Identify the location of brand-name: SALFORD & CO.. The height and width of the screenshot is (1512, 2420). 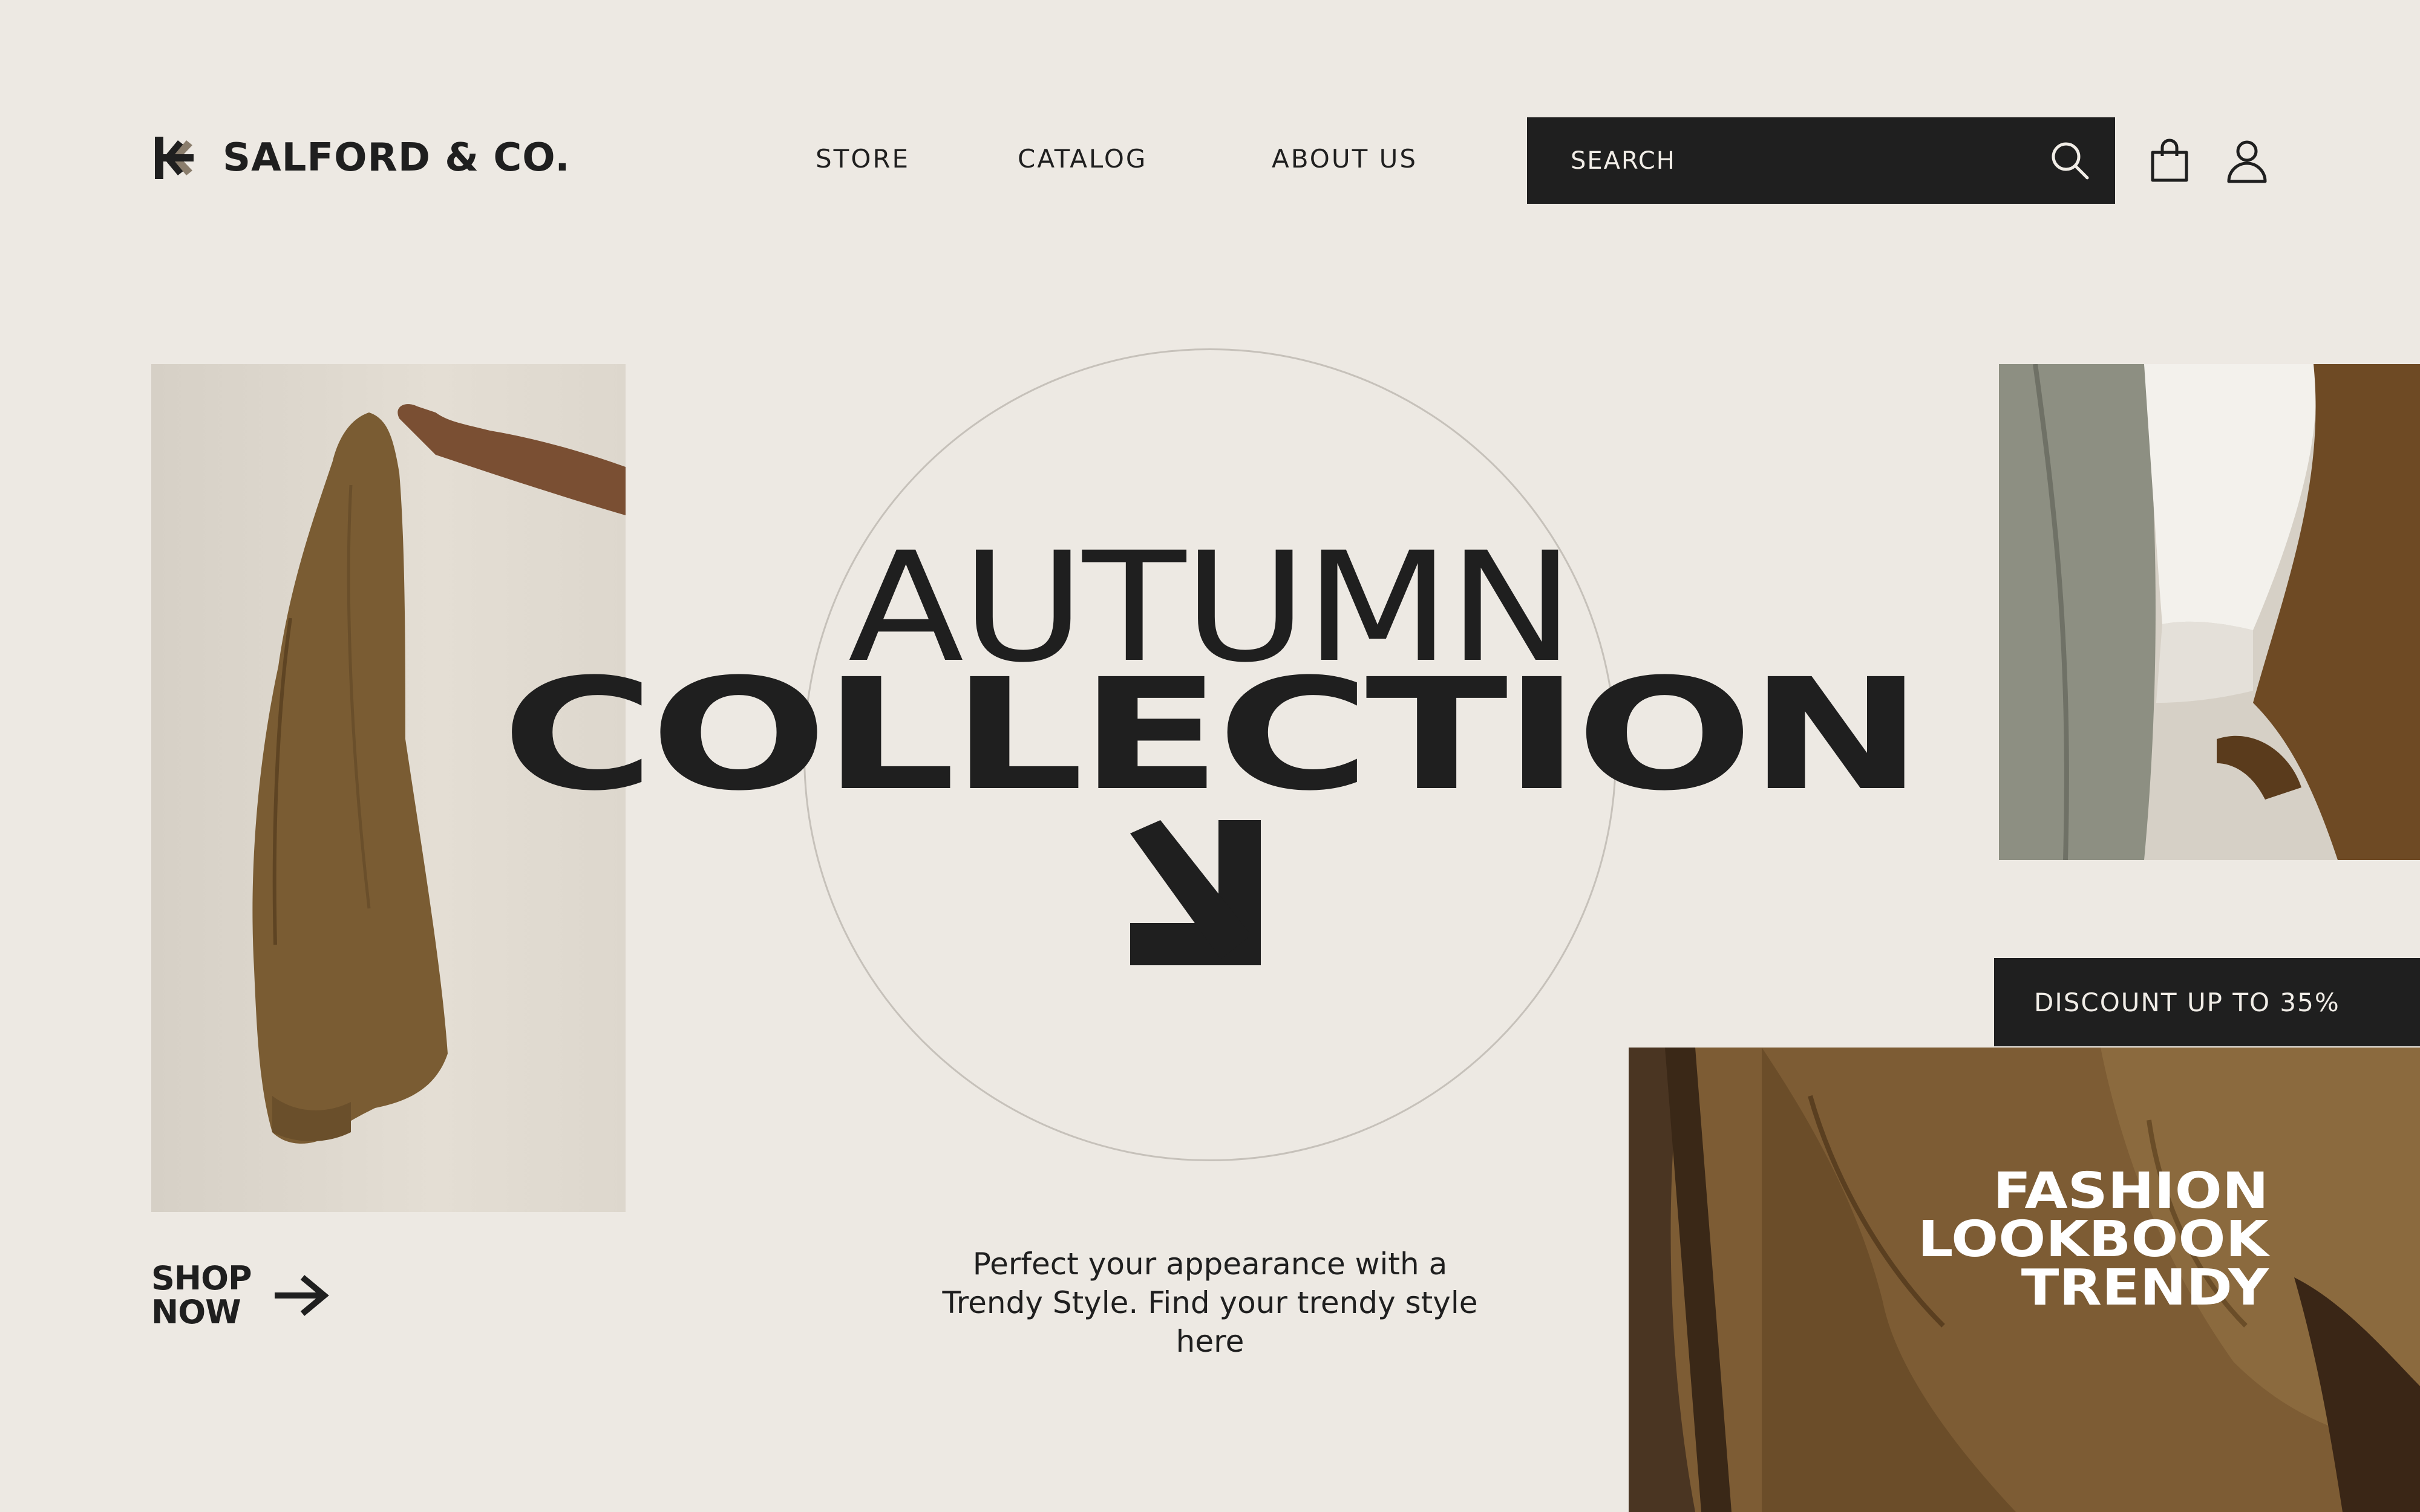
(397, 157).